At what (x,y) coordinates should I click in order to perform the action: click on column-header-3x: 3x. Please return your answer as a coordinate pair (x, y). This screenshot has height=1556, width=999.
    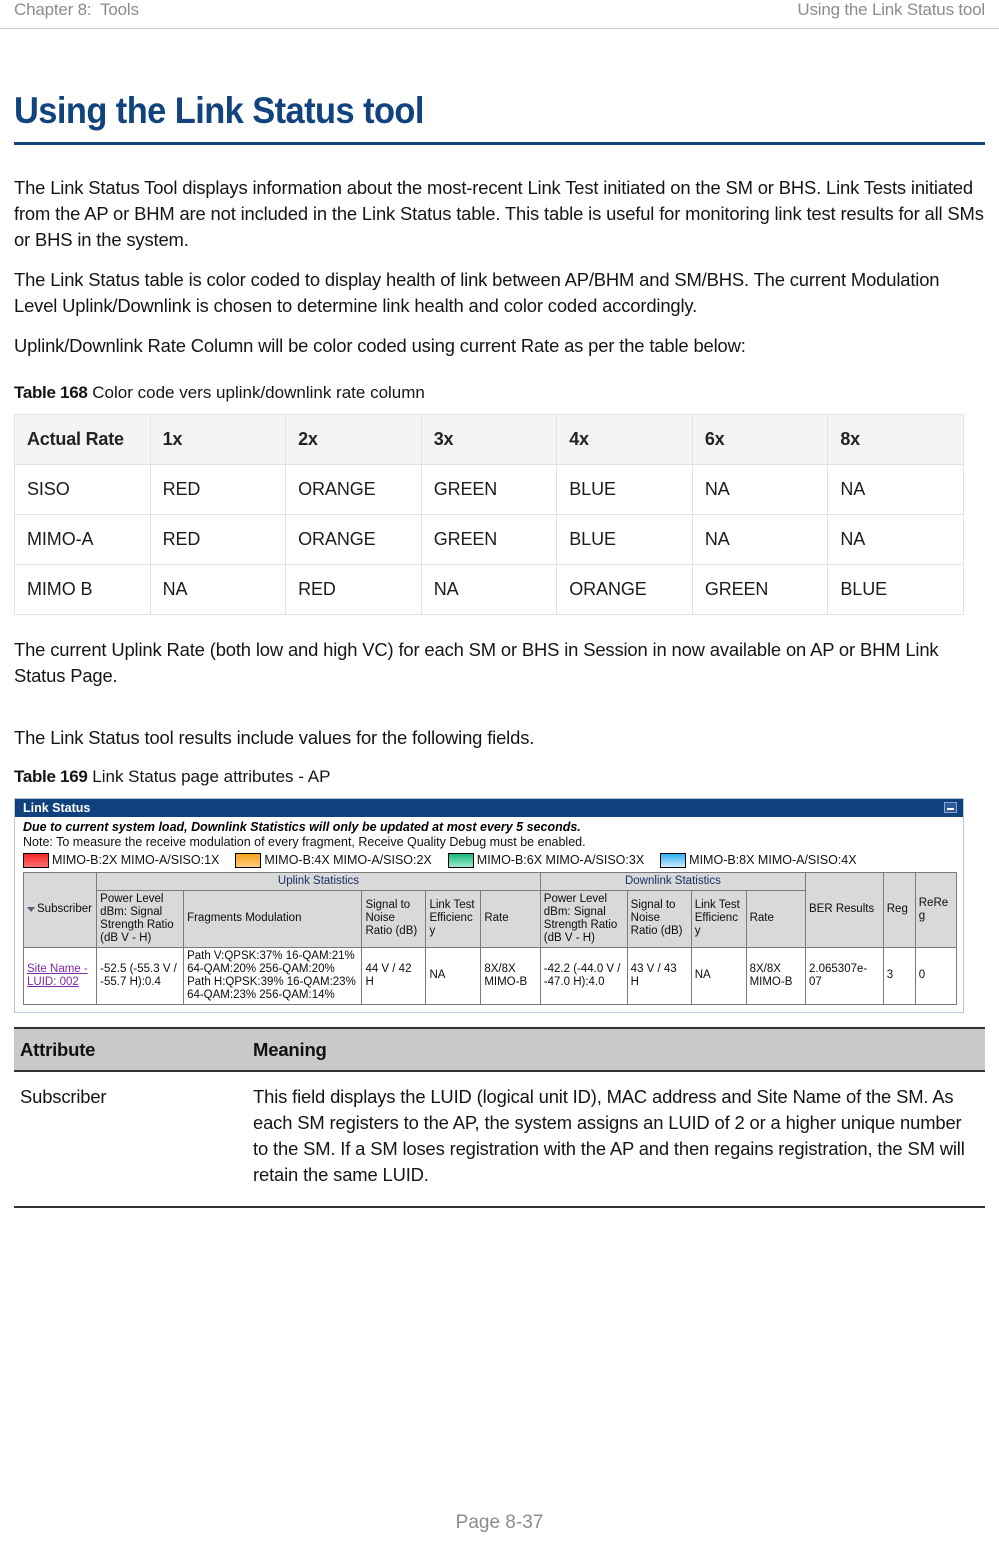
    Looking at the image, I should click on (489, 439).